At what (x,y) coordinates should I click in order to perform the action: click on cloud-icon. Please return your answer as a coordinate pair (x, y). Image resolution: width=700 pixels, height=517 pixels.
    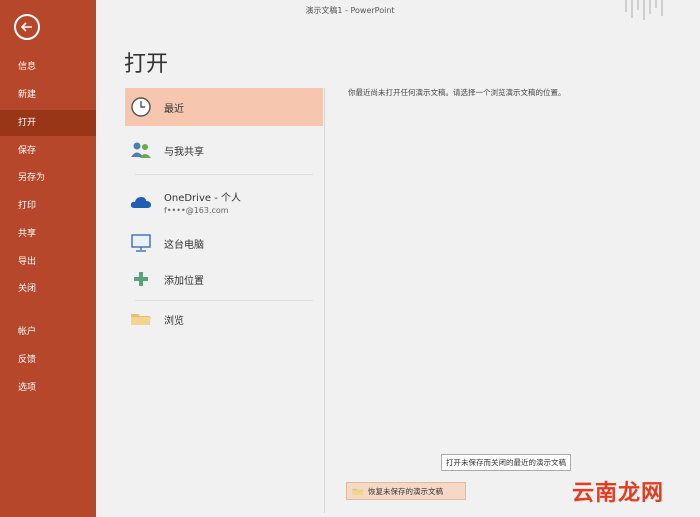
    Looking at the image, I should click on (141, 202).